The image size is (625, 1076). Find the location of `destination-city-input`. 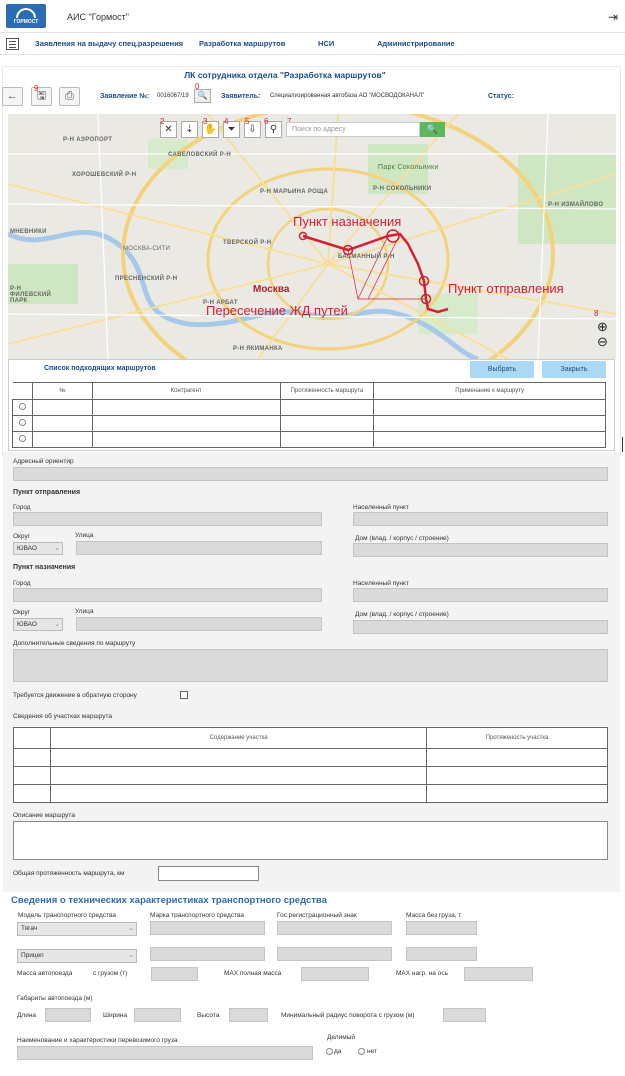

destination-city-input is located at coordinates (167, 595).